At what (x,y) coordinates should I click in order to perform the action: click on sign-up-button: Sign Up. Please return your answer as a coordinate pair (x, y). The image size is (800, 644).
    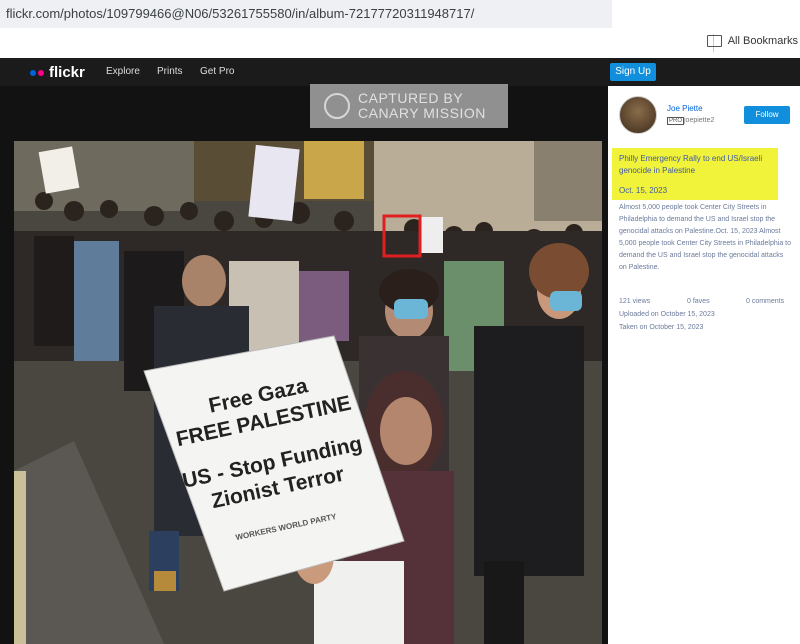
    Looking at the image, I should click on (633, 72).